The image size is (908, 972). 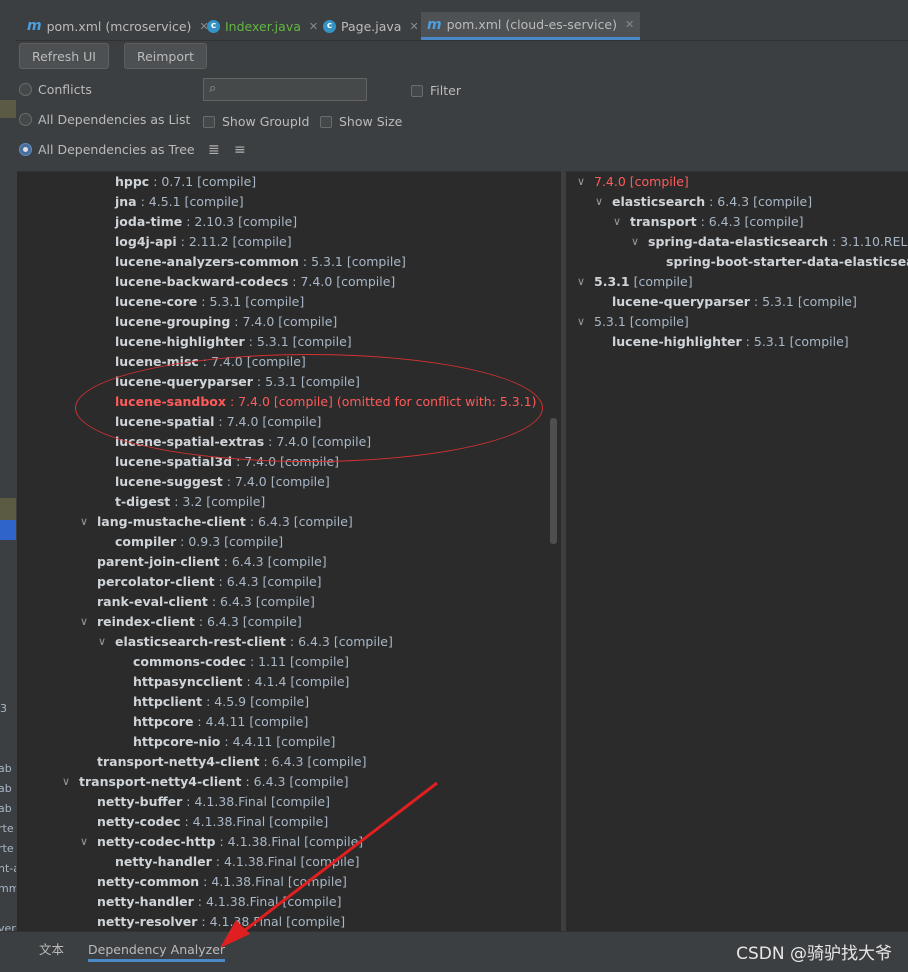 I want to click on tree-node: lucene-spatial-extras : 7.4.0 [compile], so click(x=243, y=442).